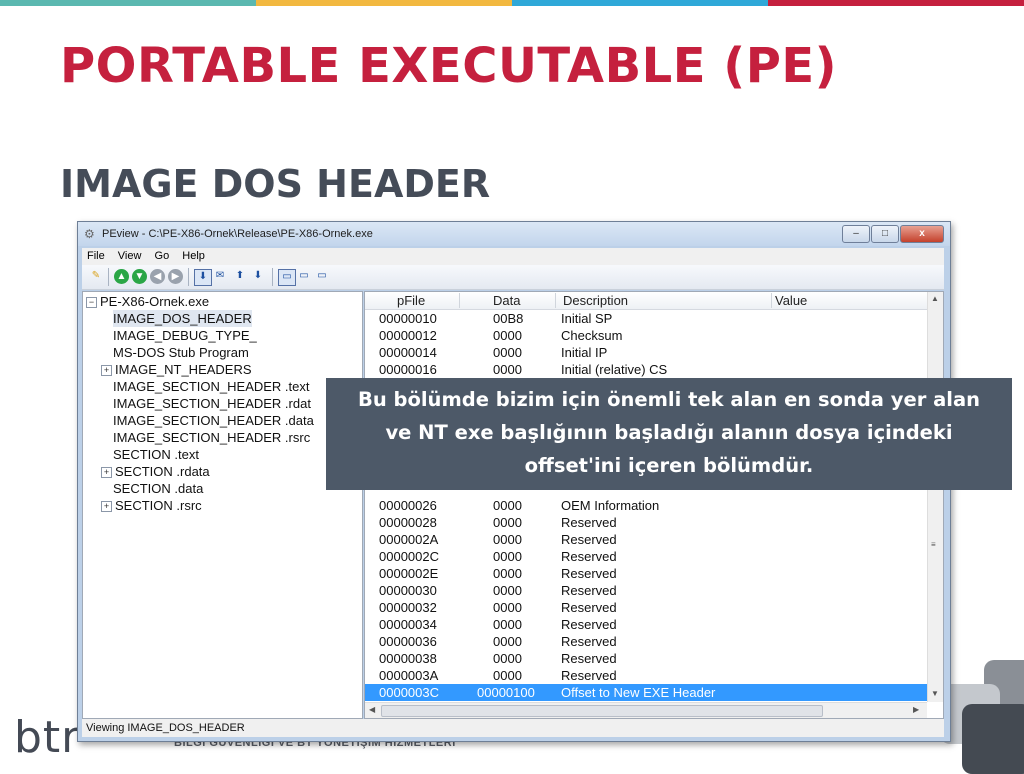  What do you see at coordinates (139, 276) in the screenshot?
I see `forward-icon: ▼` at bounding box center [139, 276].